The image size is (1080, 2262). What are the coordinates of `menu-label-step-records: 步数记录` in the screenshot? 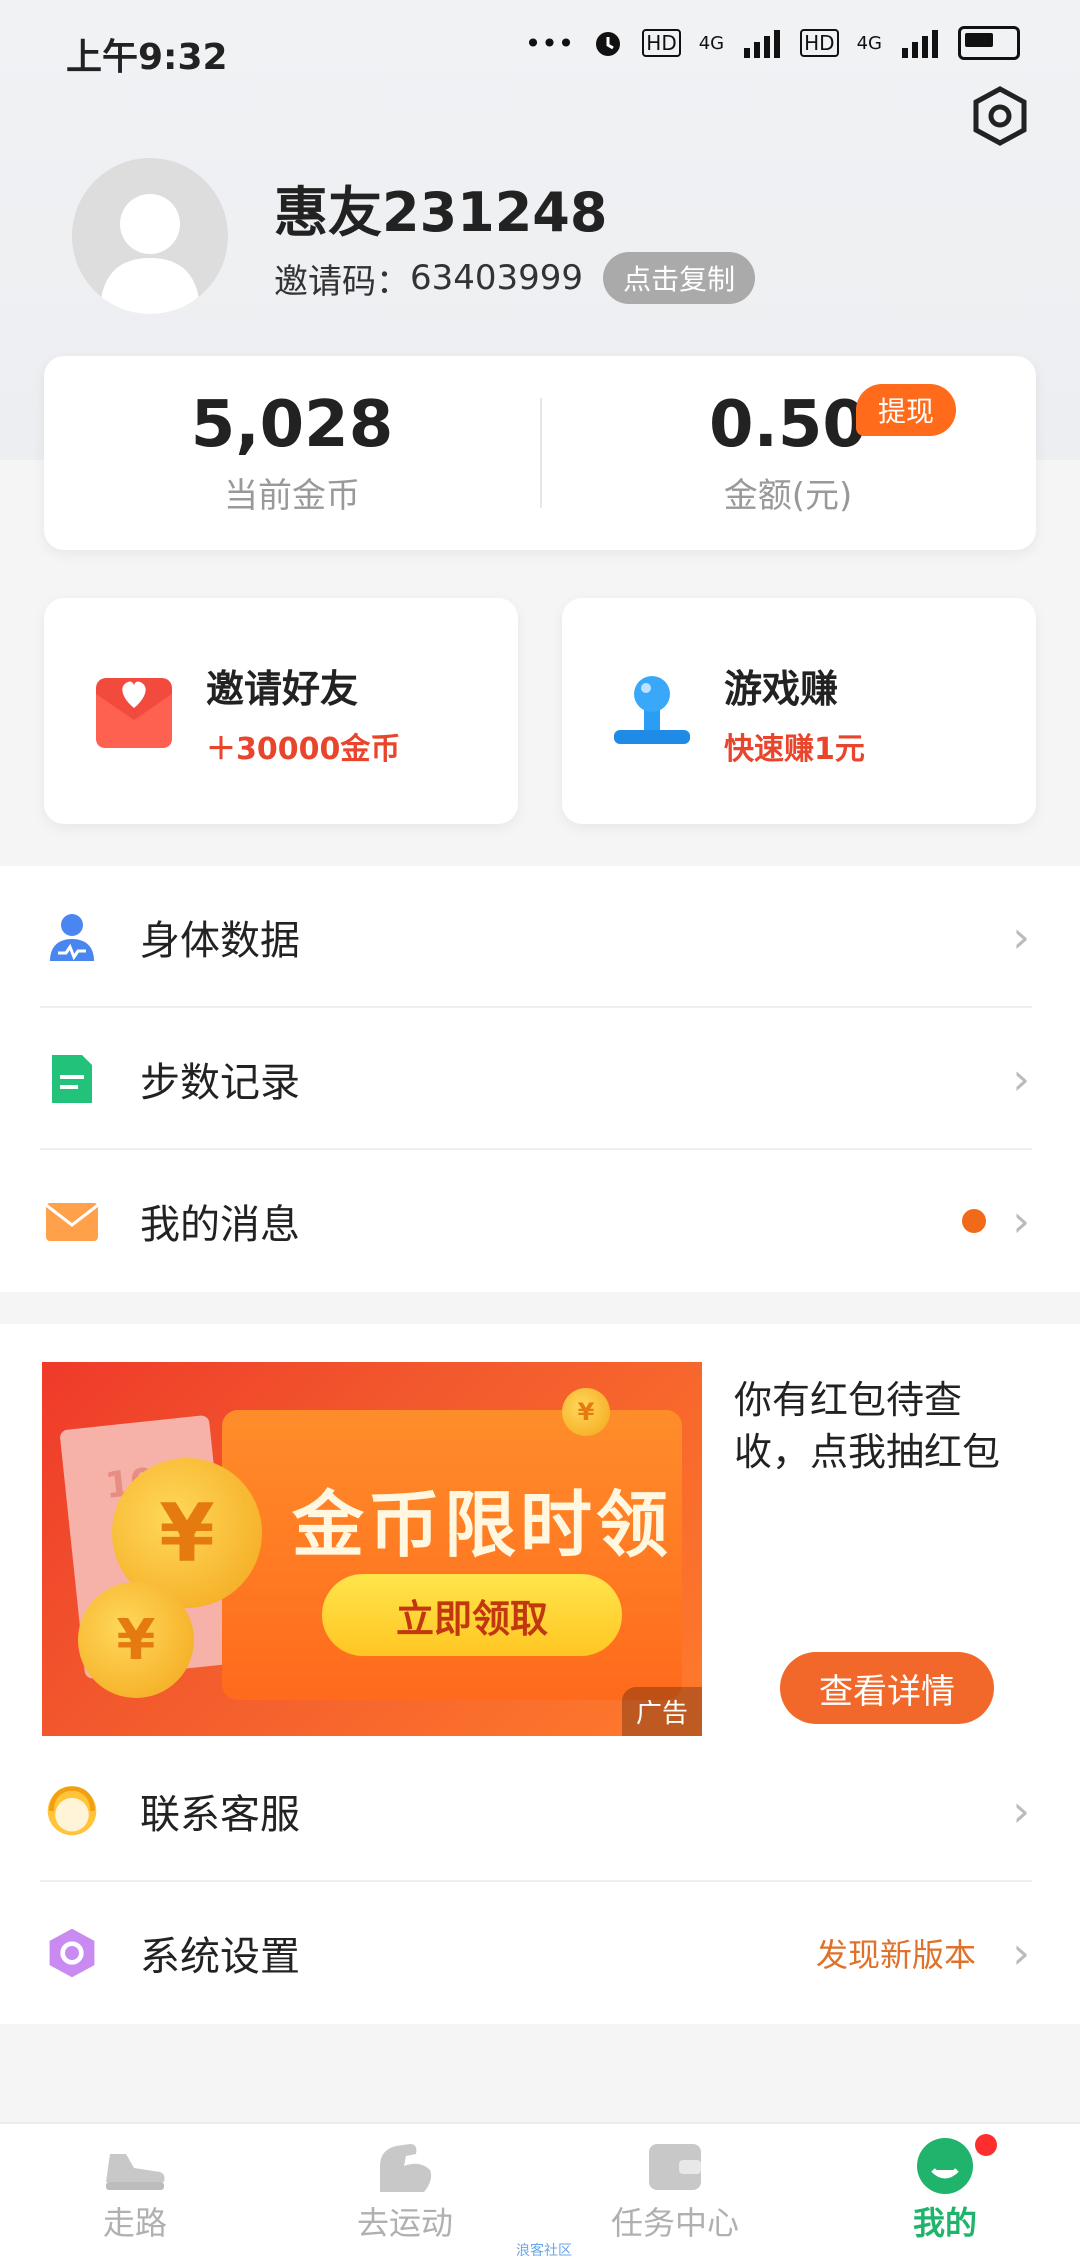 It's located at (220, 1083).